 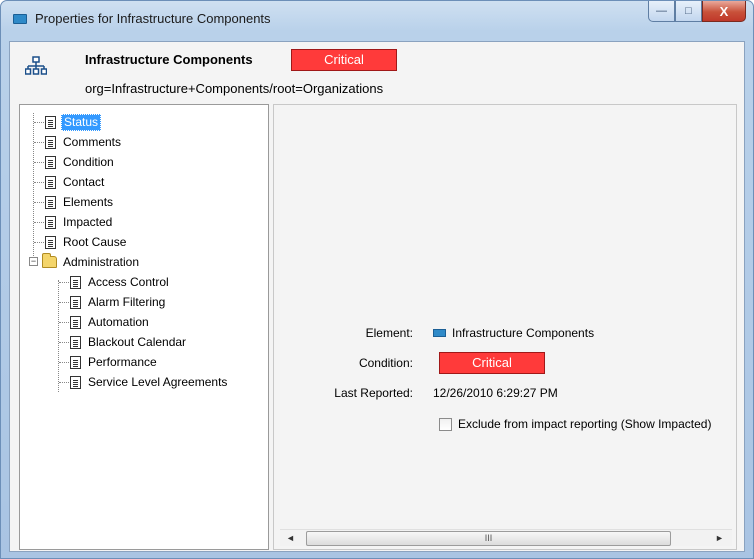 What do you see at coordinates (33, 261) in the screenshot?
I see `collapse-administration-toggle: −` at bounding box center [33, 261].